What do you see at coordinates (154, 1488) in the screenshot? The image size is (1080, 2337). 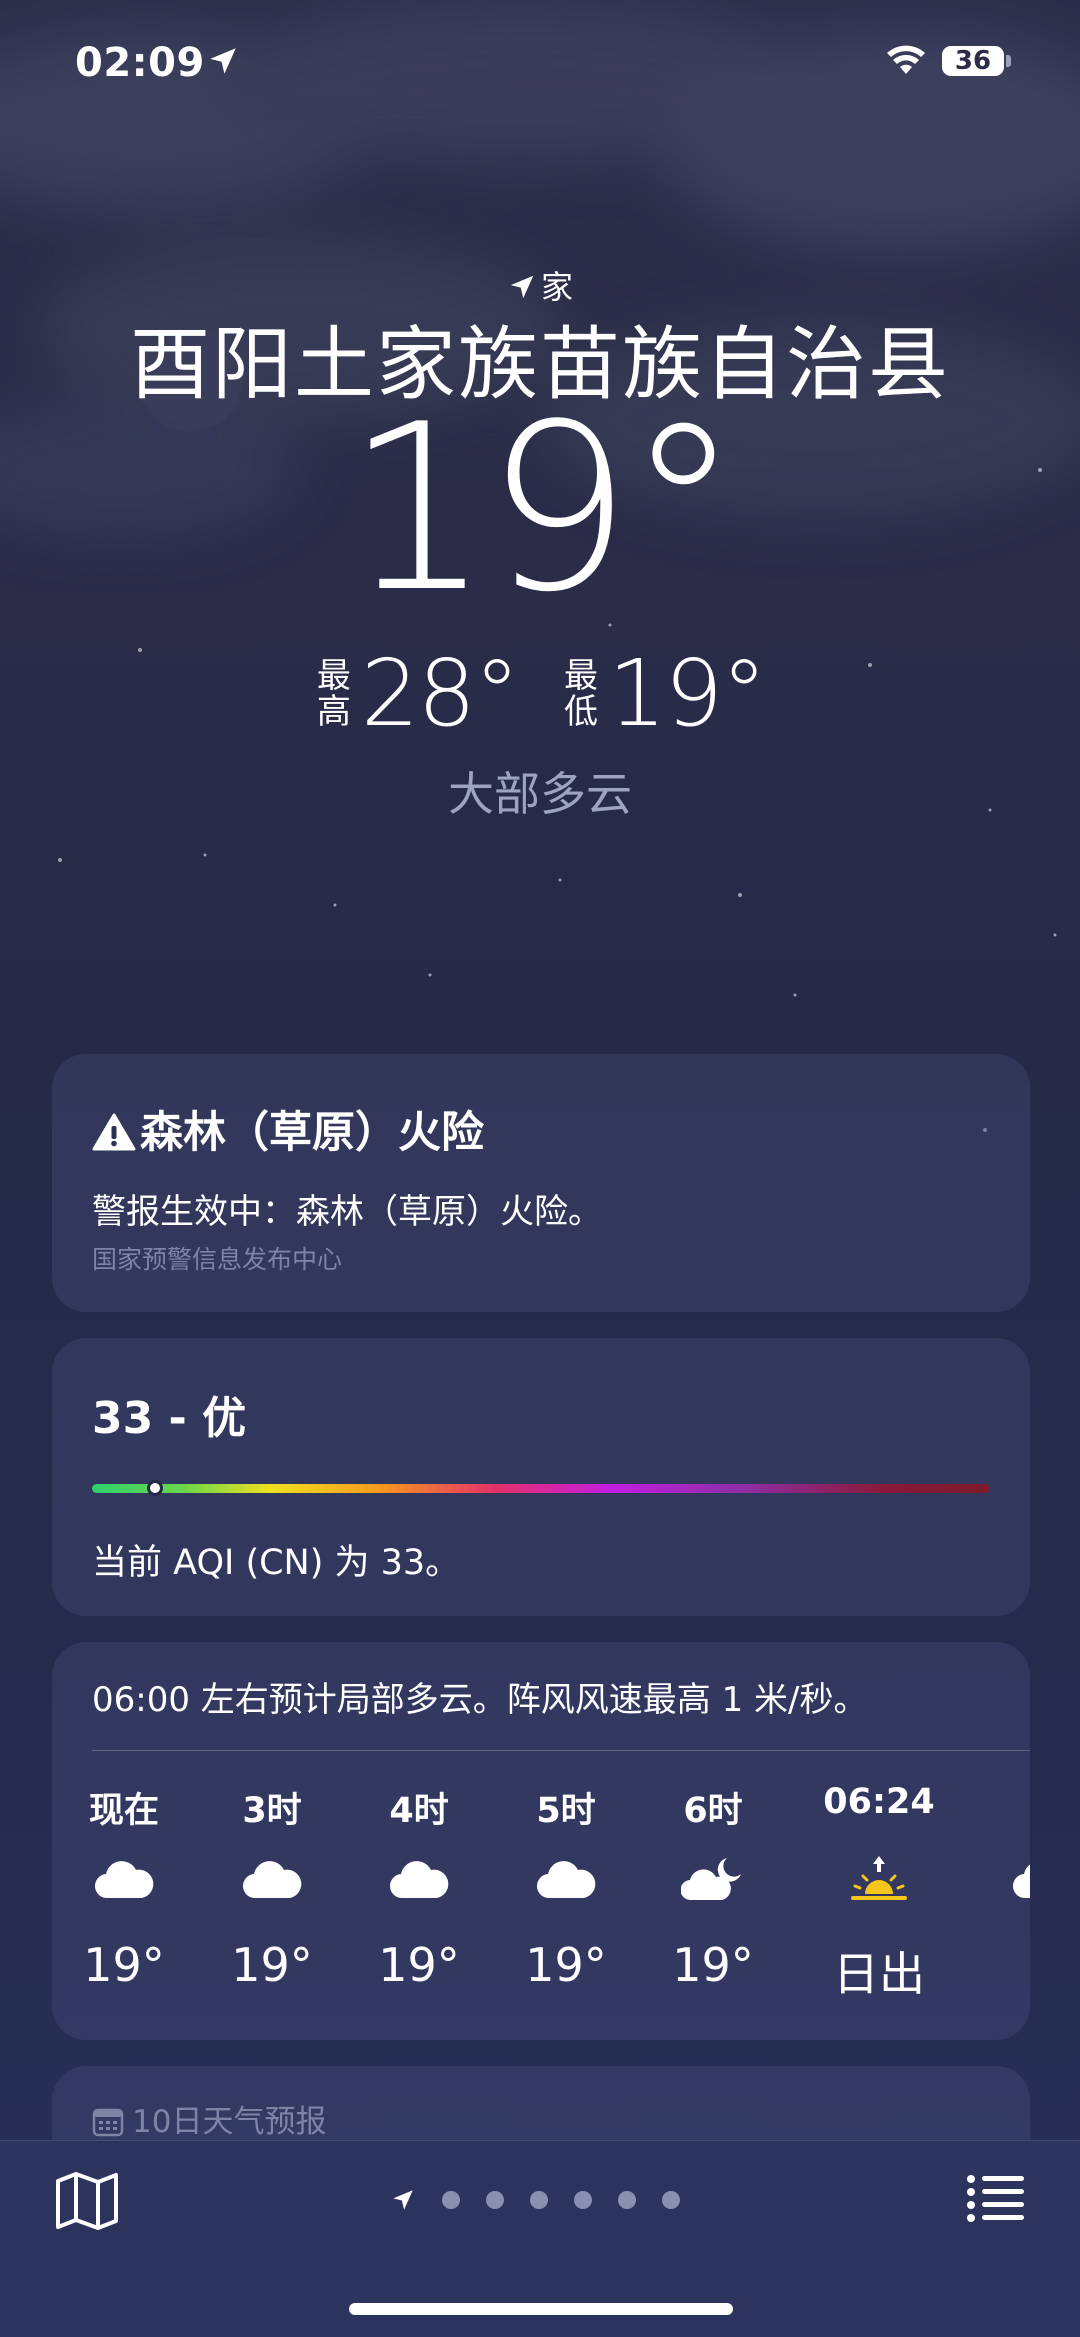 I see `aqi-indicator-dot` at bounding box center [154, 1488].